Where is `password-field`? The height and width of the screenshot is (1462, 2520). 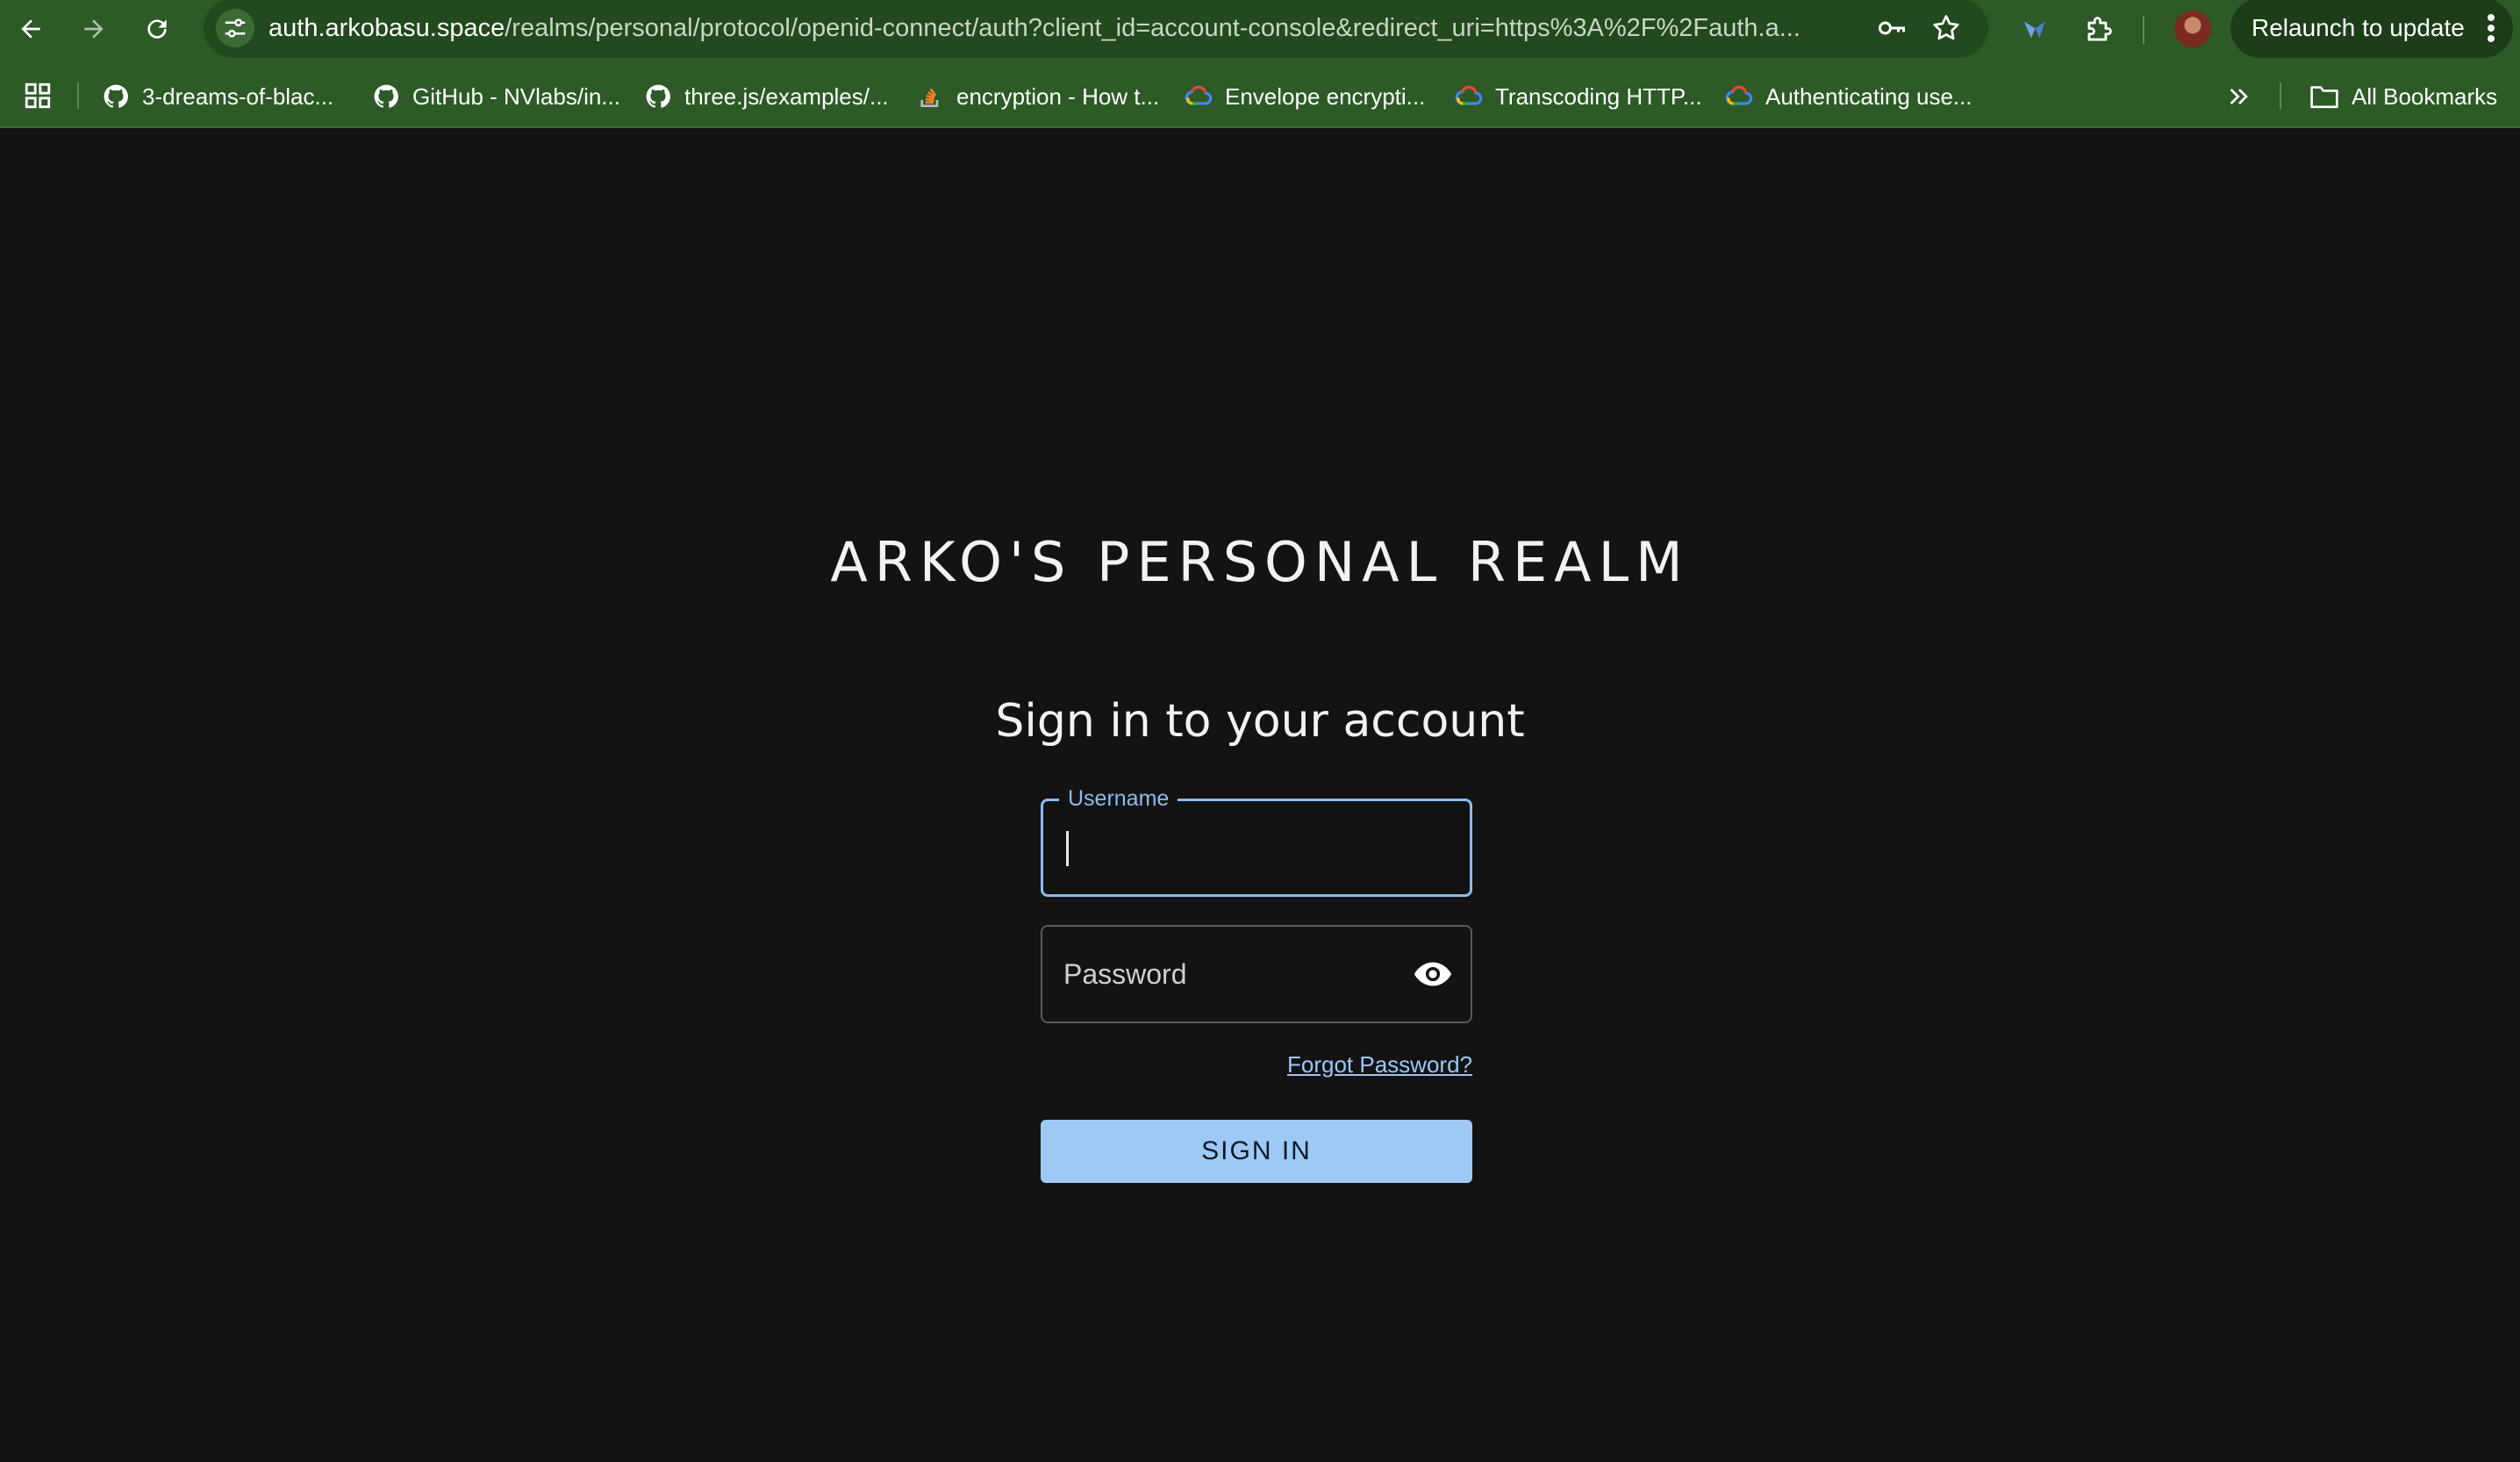 password-field is located at coordinates (1256, 974).